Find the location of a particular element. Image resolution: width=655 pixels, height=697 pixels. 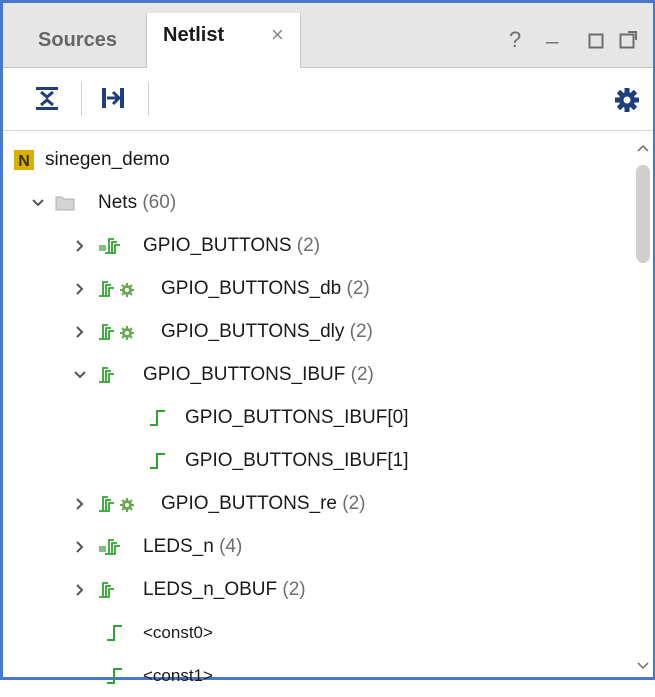

net-item: GPIO_BUTTONS_dly (2) is located at coordinates (313, 332).